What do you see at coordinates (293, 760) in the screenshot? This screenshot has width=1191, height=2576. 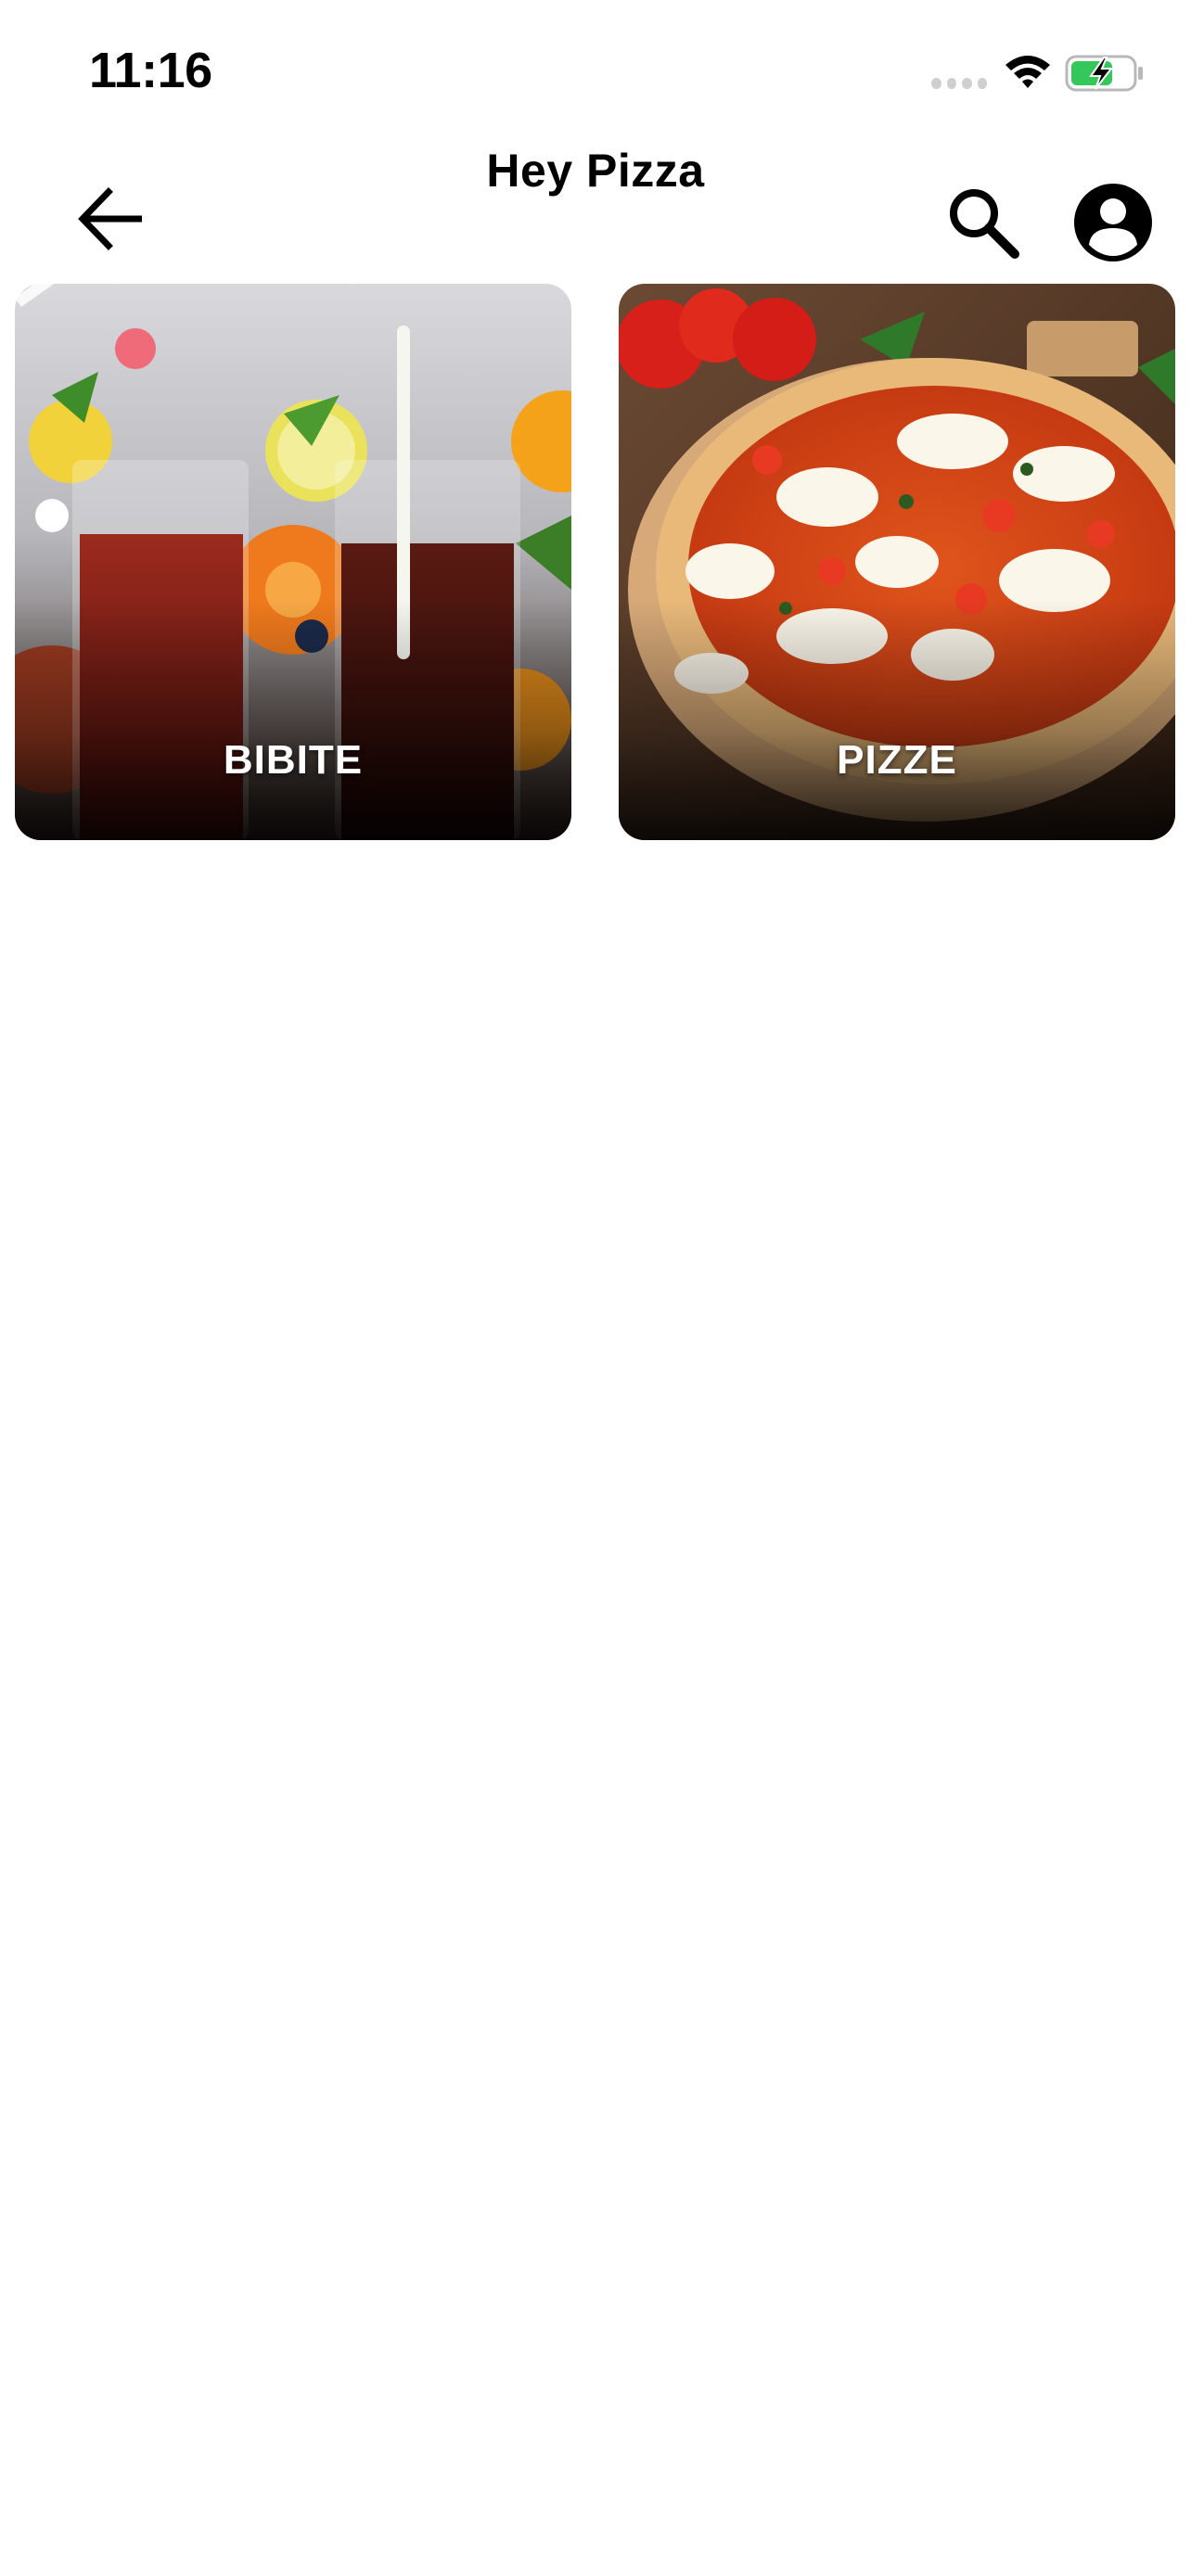 I see `category-label: BIBITE` at bounding box center [293, 760].